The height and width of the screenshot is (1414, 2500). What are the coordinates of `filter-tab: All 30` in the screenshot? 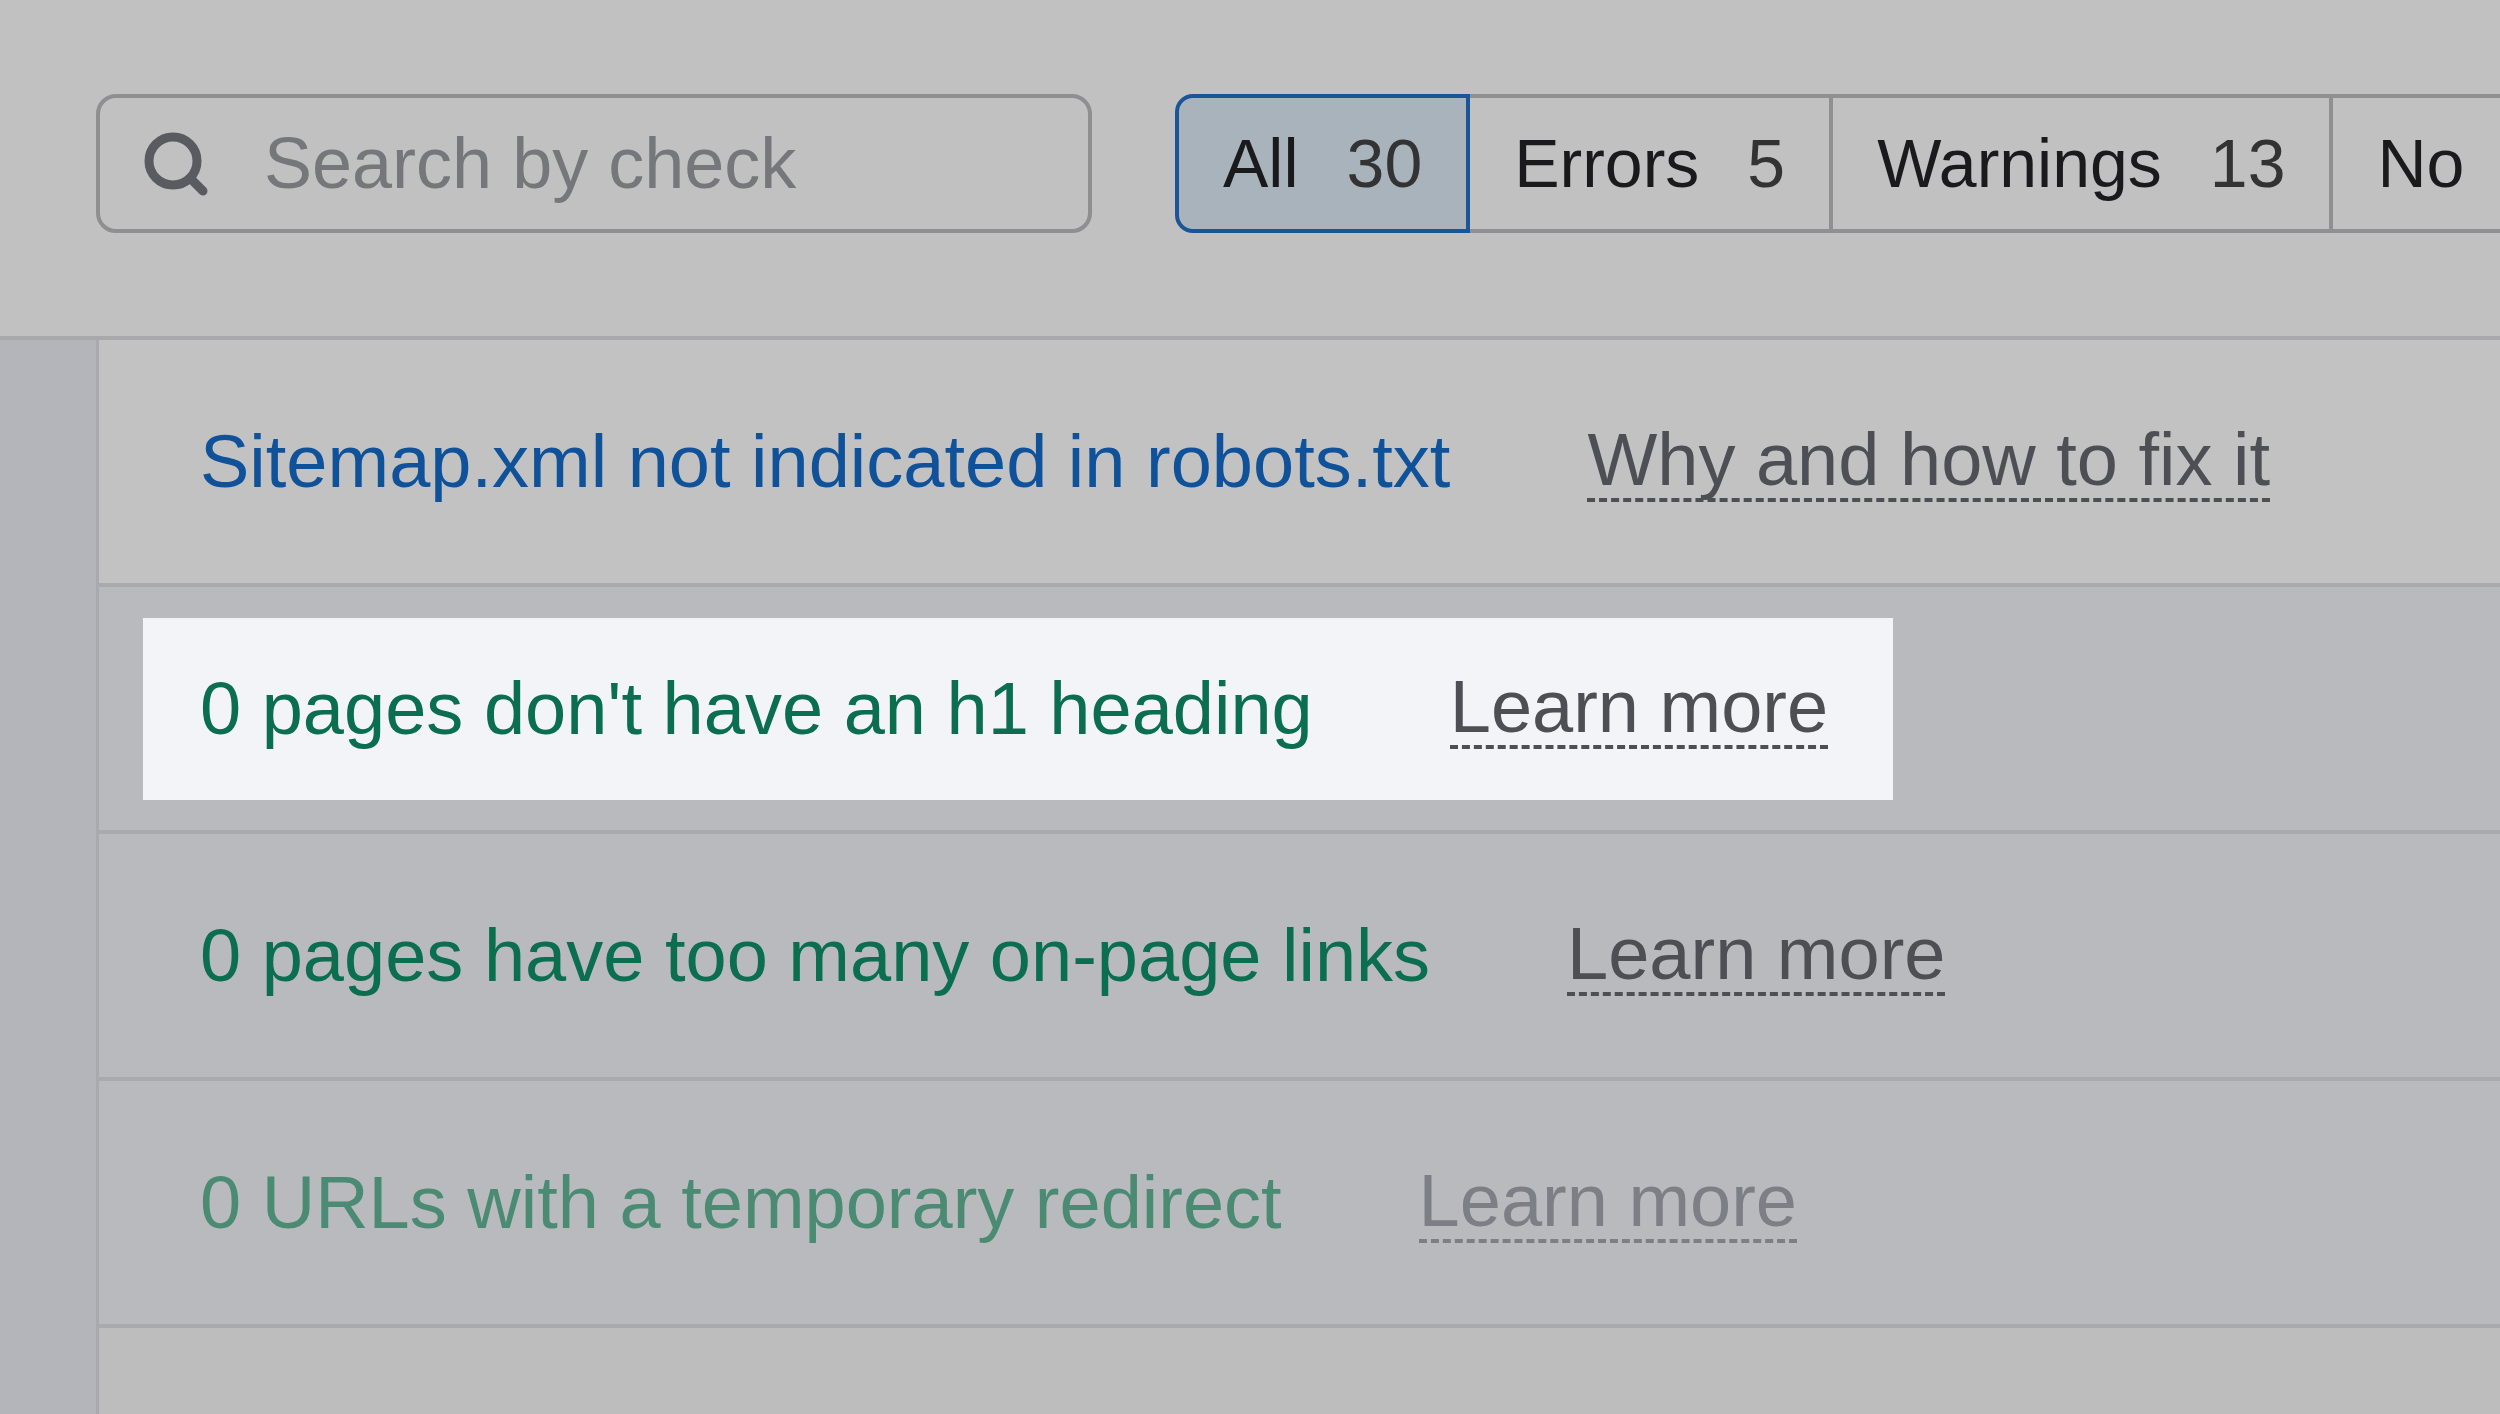 It's located at (1323, 163).